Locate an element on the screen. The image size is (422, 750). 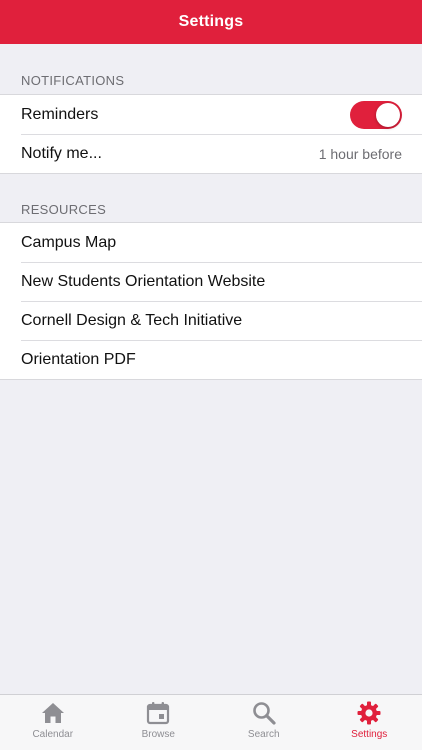
gear-icon is located at coordinates (369, 713).